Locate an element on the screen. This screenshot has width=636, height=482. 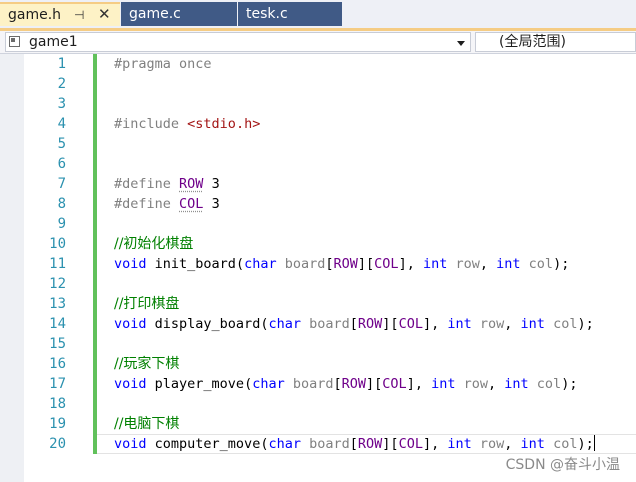
function-name: init_board is located at coordinates (195, 264).